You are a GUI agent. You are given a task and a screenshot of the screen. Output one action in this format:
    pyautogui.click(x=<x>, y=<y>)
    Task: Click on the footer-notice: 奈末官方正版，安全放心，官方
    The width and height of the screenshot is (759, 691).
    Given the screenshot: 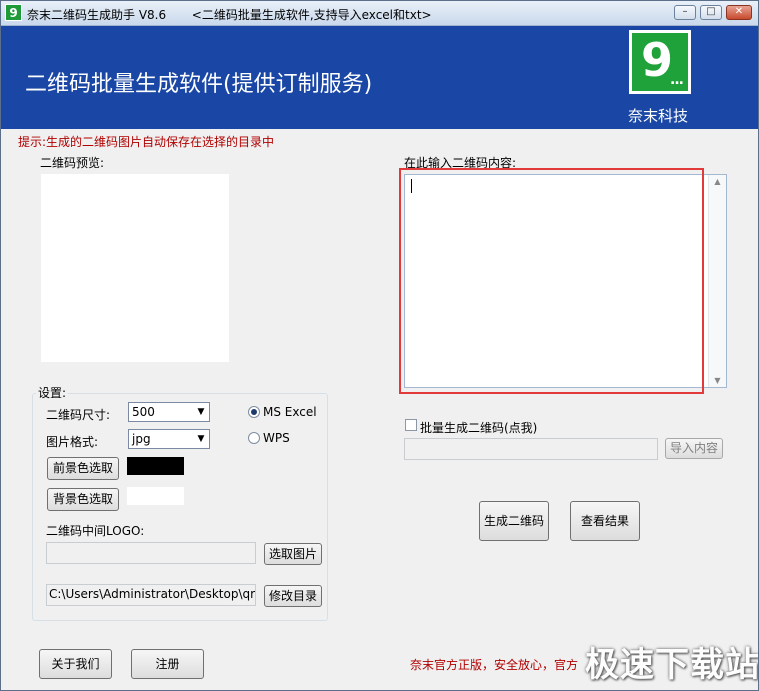 What is the action you would take?
    pyautogui.click(x=494, y=665)
    